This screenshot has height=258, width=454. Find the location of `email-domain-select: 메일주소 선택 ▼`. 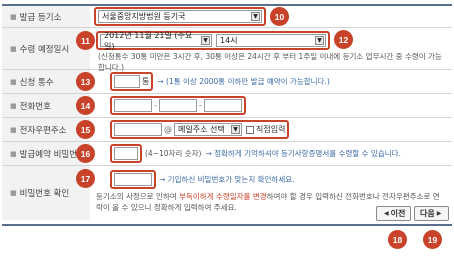

email-domain-select: 메일주소 선택 ▼ is located at coordinates (208, 129).